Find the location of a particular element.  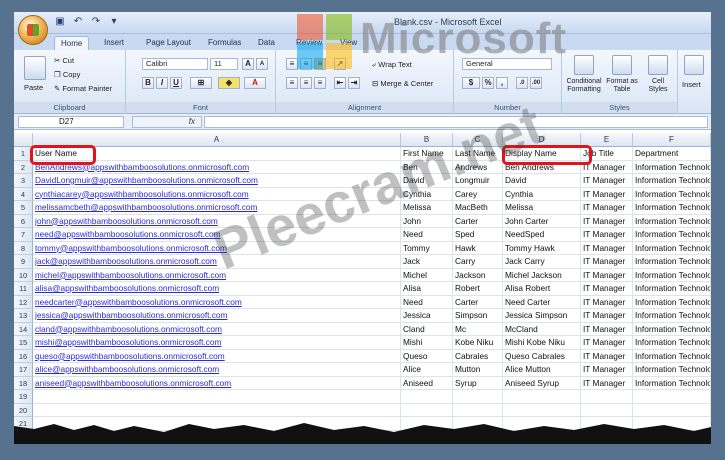

redo-icon: ↷ is located at coordinates (96, 22).